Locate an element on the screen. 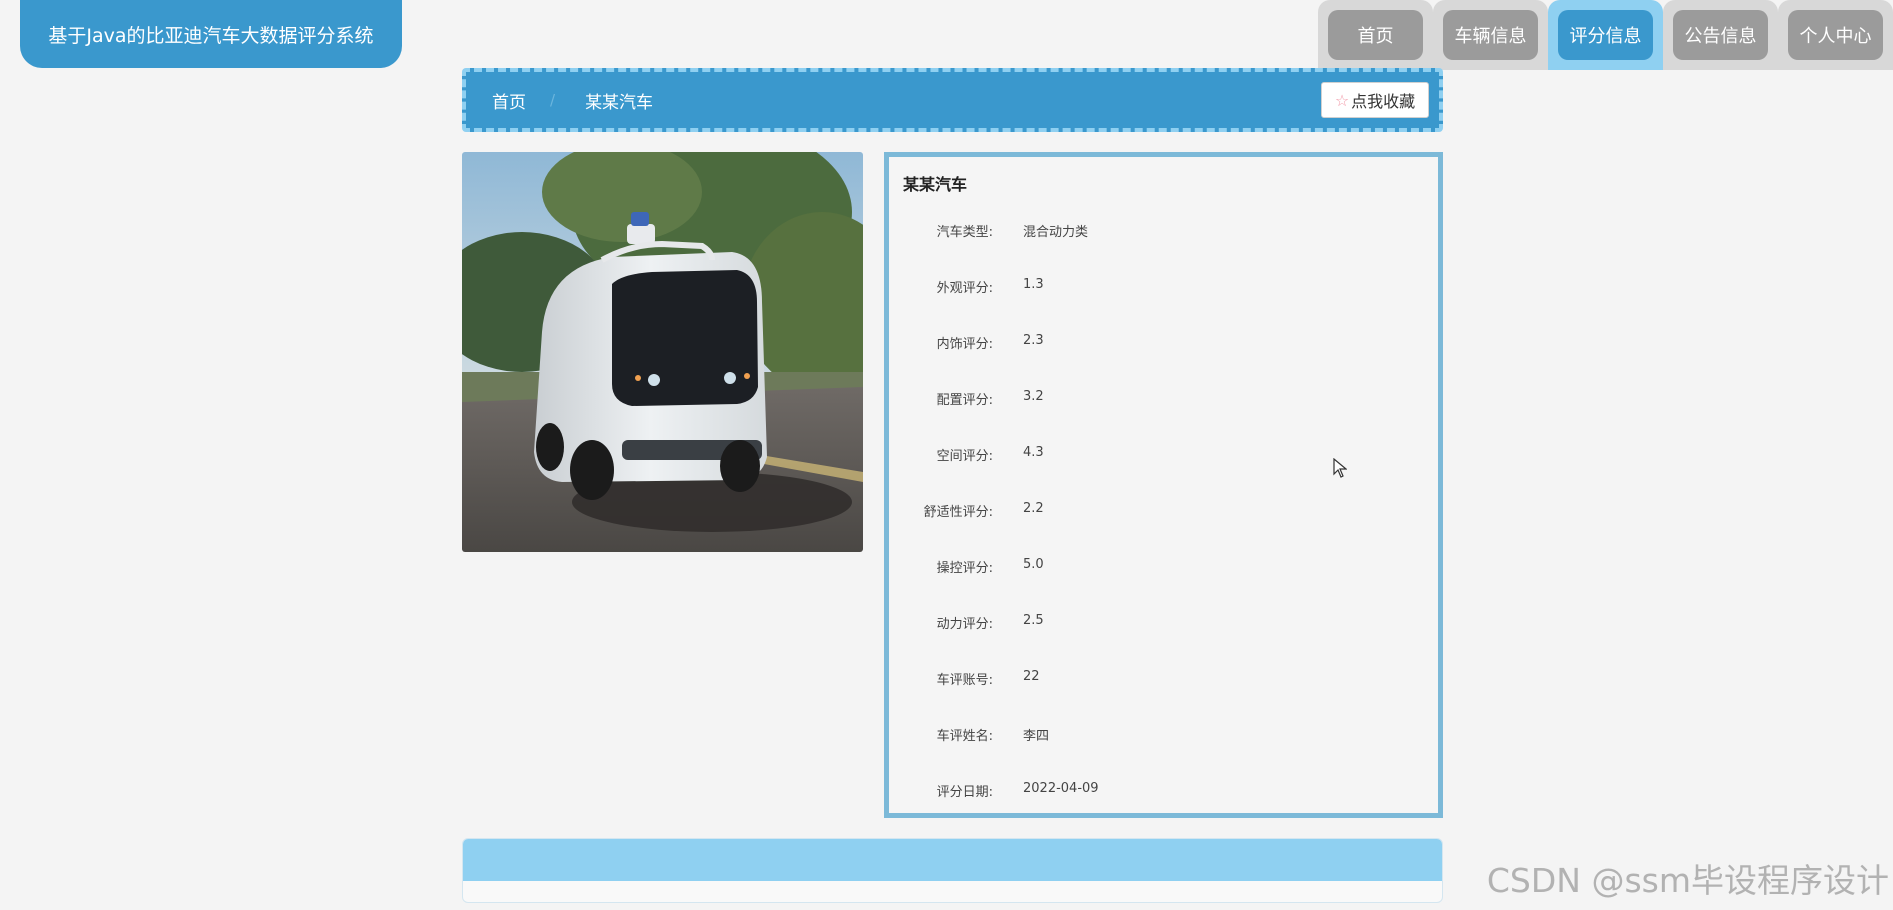  field-value: 2022-04-09 is located at coordinates (1061, 788).